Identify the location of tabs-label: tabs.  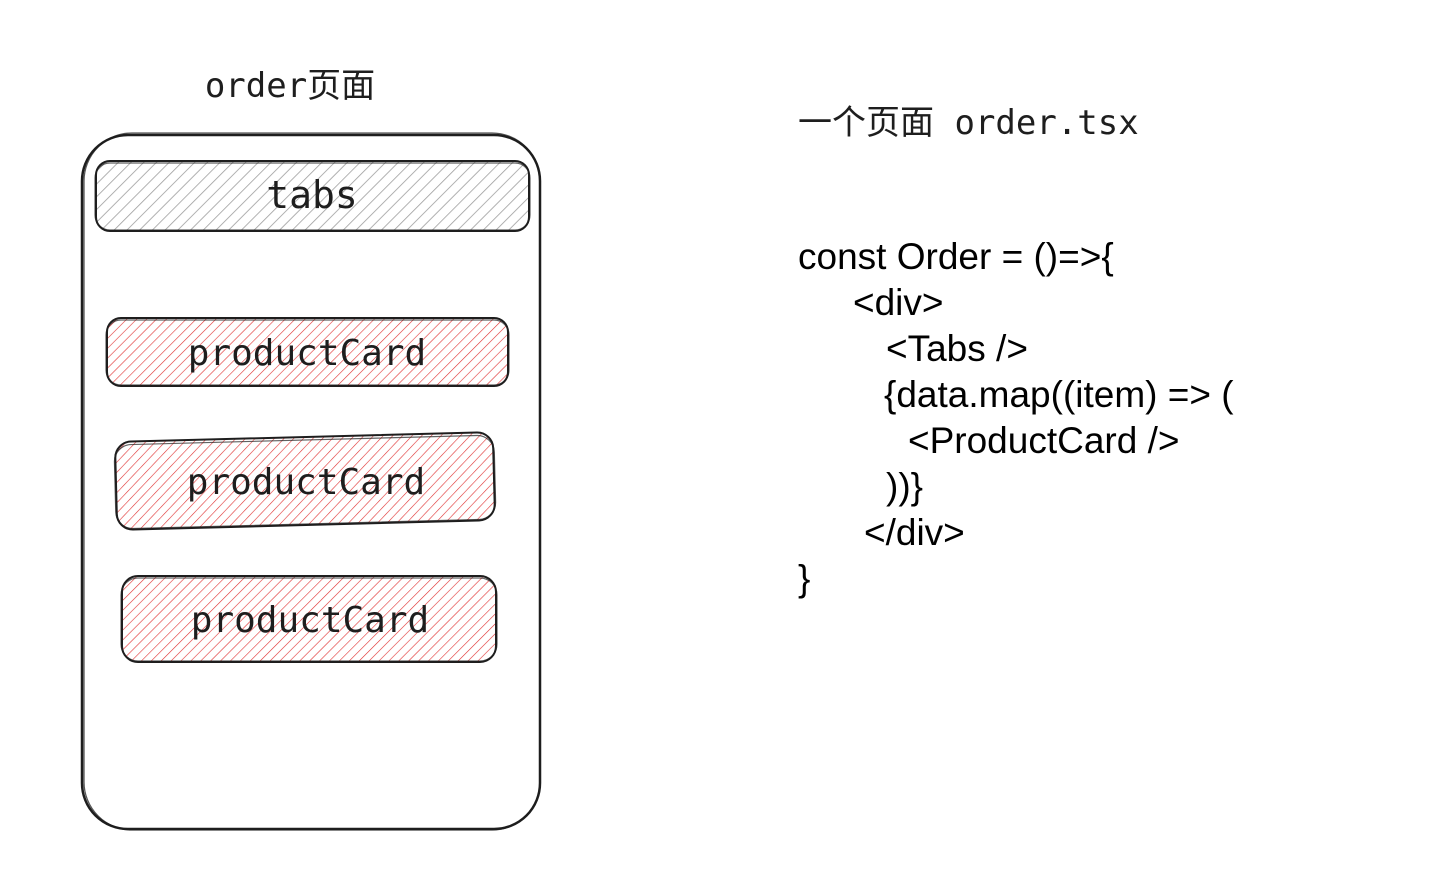
(312, 195).